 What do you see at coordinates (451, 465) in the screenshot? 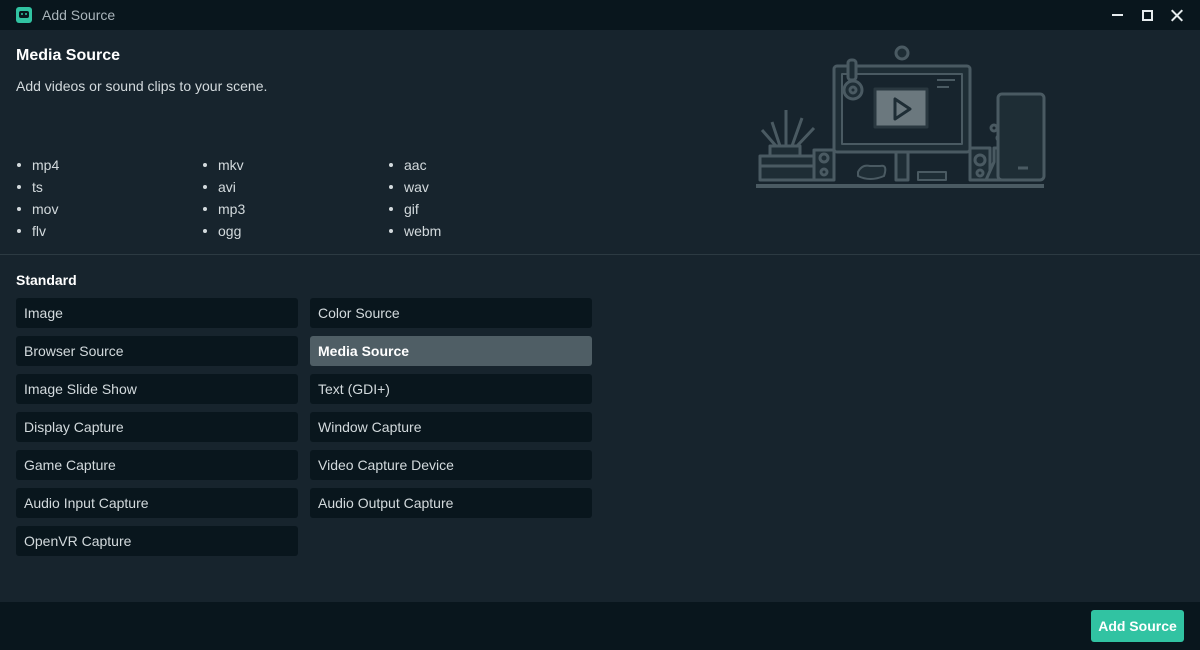
I see `source-option-video-capture-device: Video Capture Device` at bounding box center [451, 465].